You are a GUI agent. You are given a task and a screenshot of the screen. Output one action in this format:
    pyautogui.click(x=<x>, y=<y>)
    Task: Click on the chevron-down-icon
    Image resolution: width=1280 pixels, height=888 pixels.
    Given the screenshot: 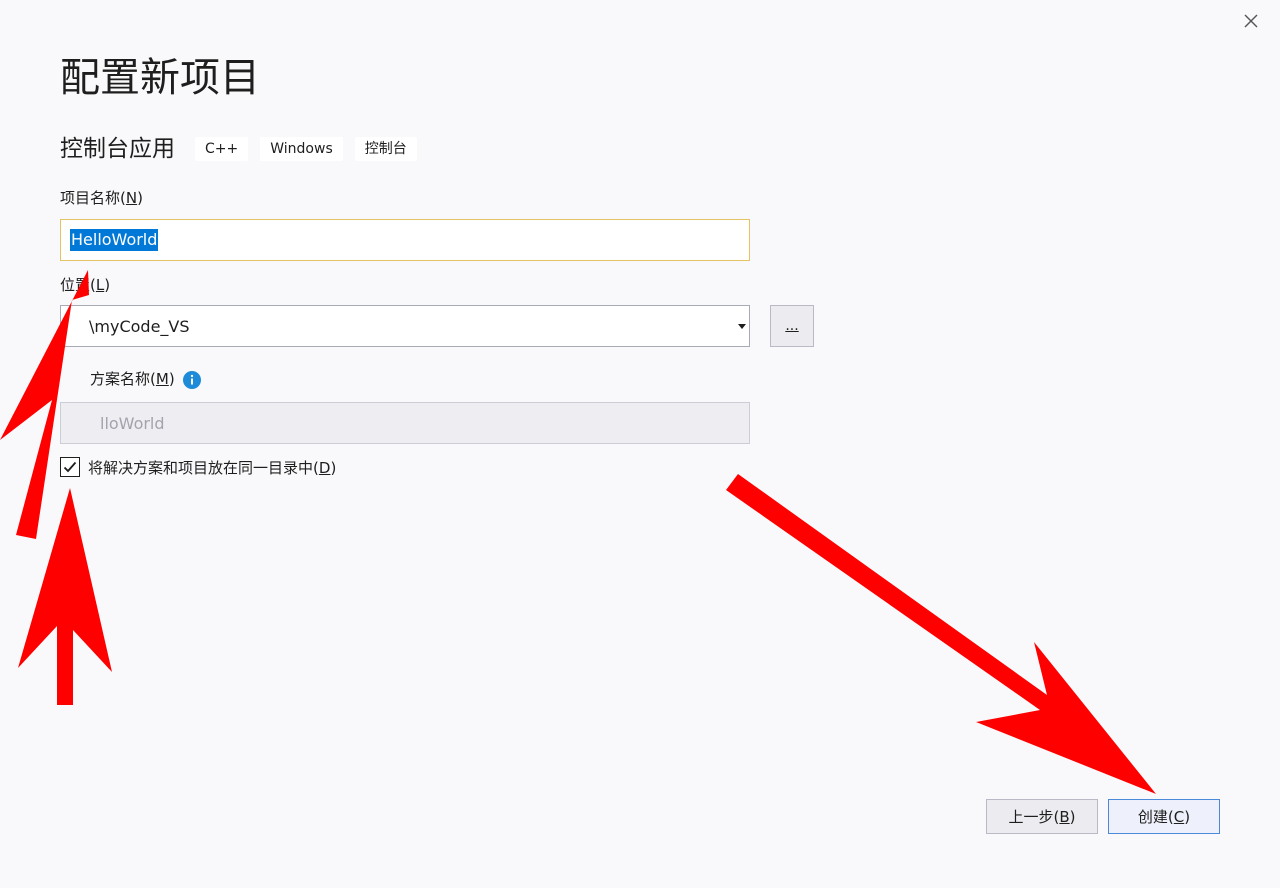 What is the action you would take?
    pyautogui.click(x=742, y=326)
    